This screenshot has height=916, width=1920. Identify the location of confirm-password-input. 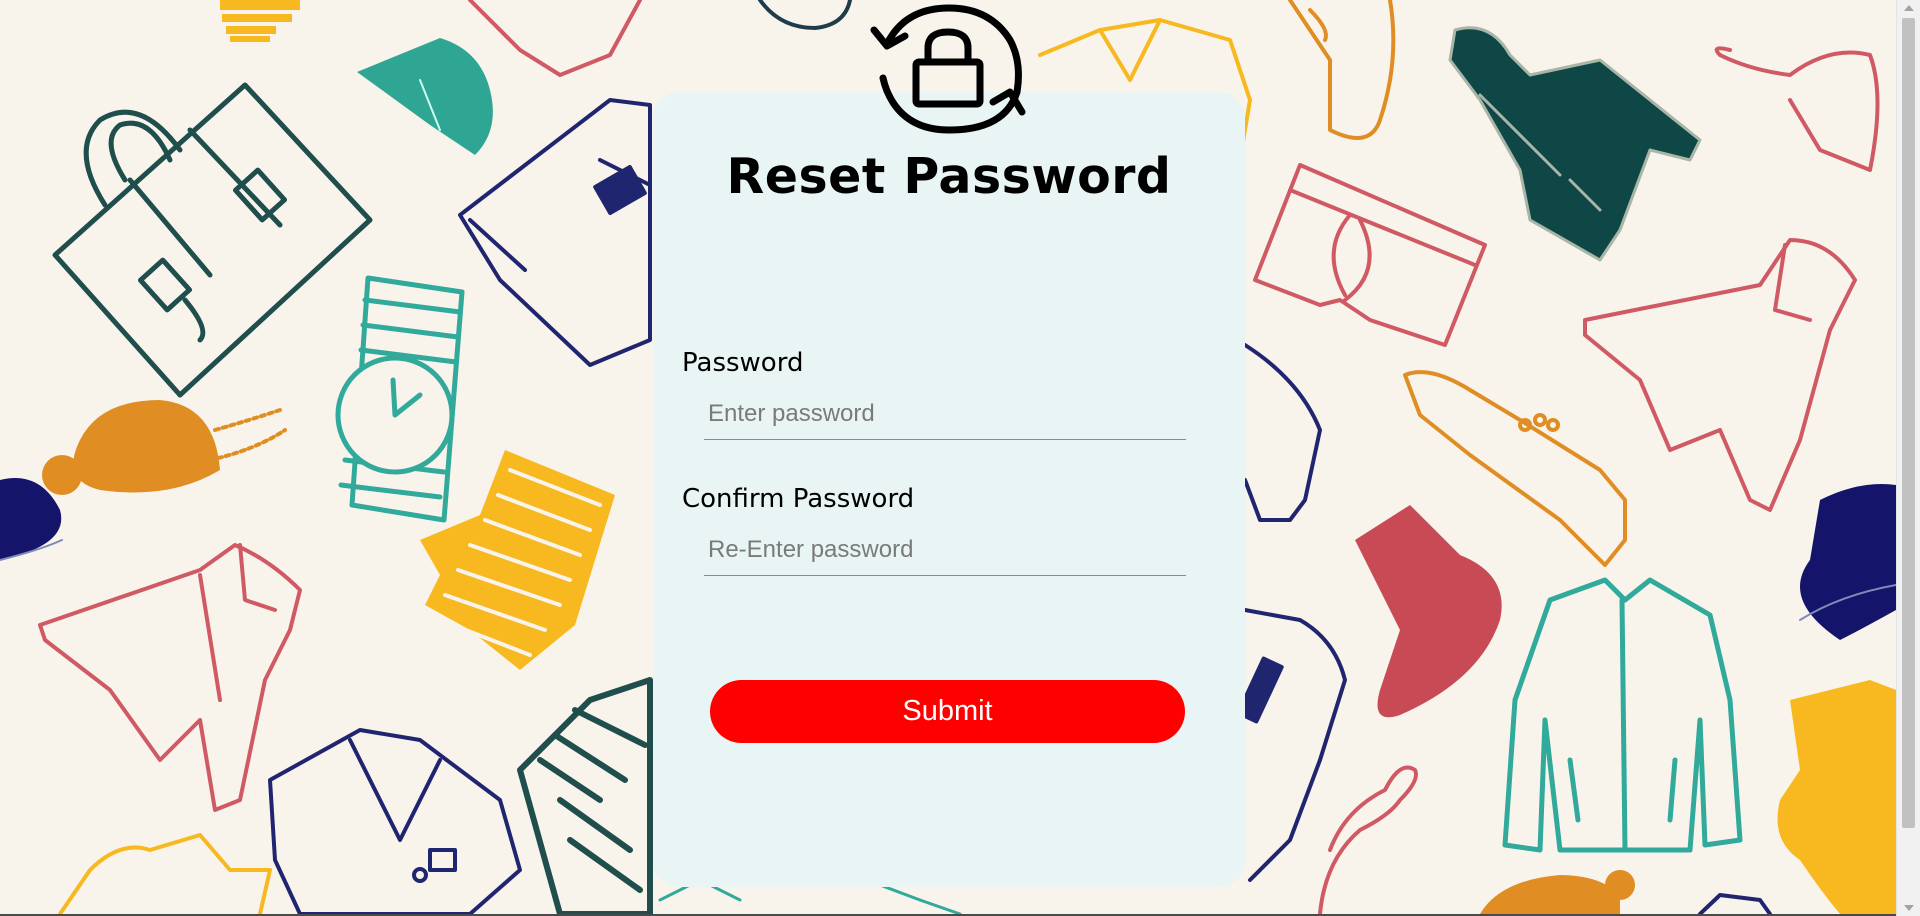
(945, 550).